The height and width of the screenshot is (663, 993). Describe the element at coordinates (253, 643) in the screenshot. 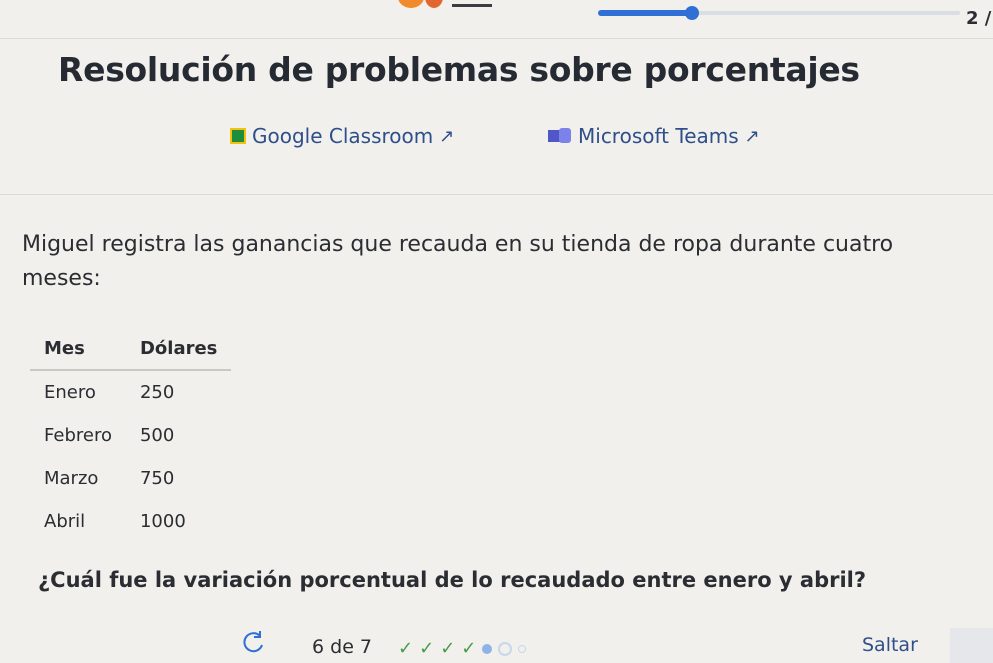

I see `retry-icon` at that location.